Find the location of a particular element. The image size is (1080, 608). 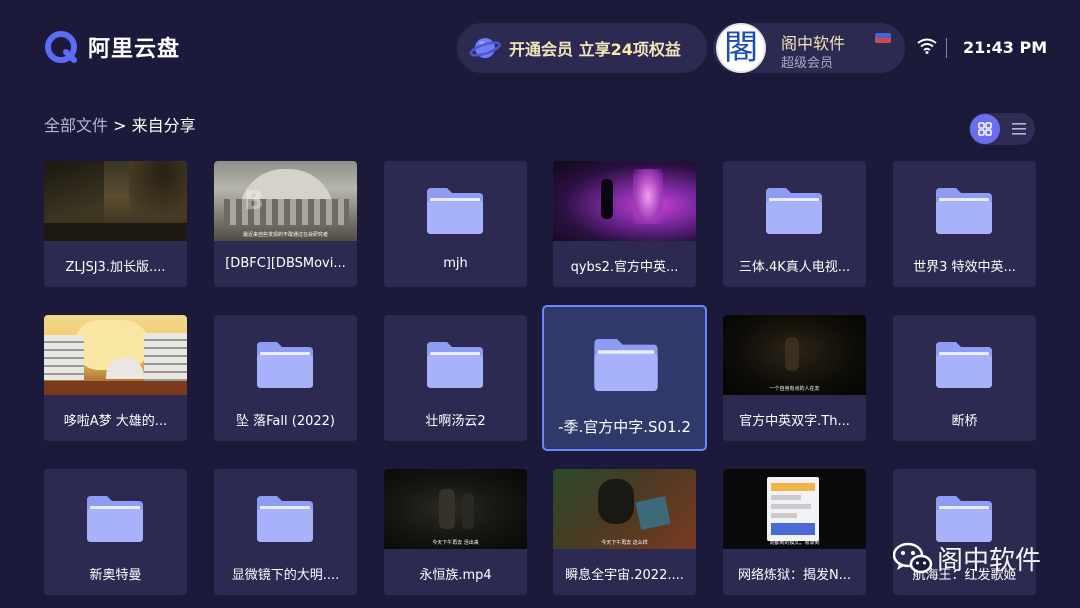

app-name: 阿里云盘 is located at coordinates (134, 49).